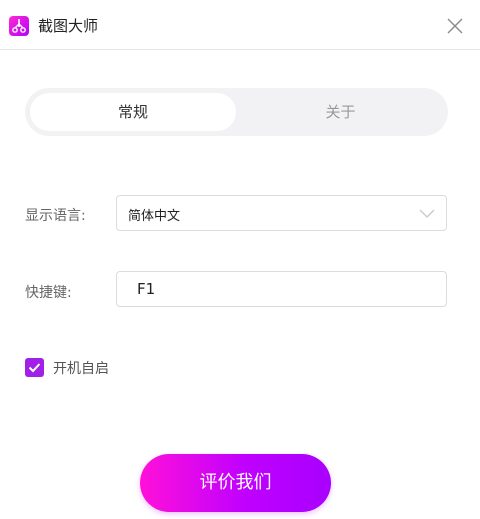  What do you see at coordinates (240, 25) in the screenshot?
I see `title-bar: 截图大师` at bounding box center [240, 25].